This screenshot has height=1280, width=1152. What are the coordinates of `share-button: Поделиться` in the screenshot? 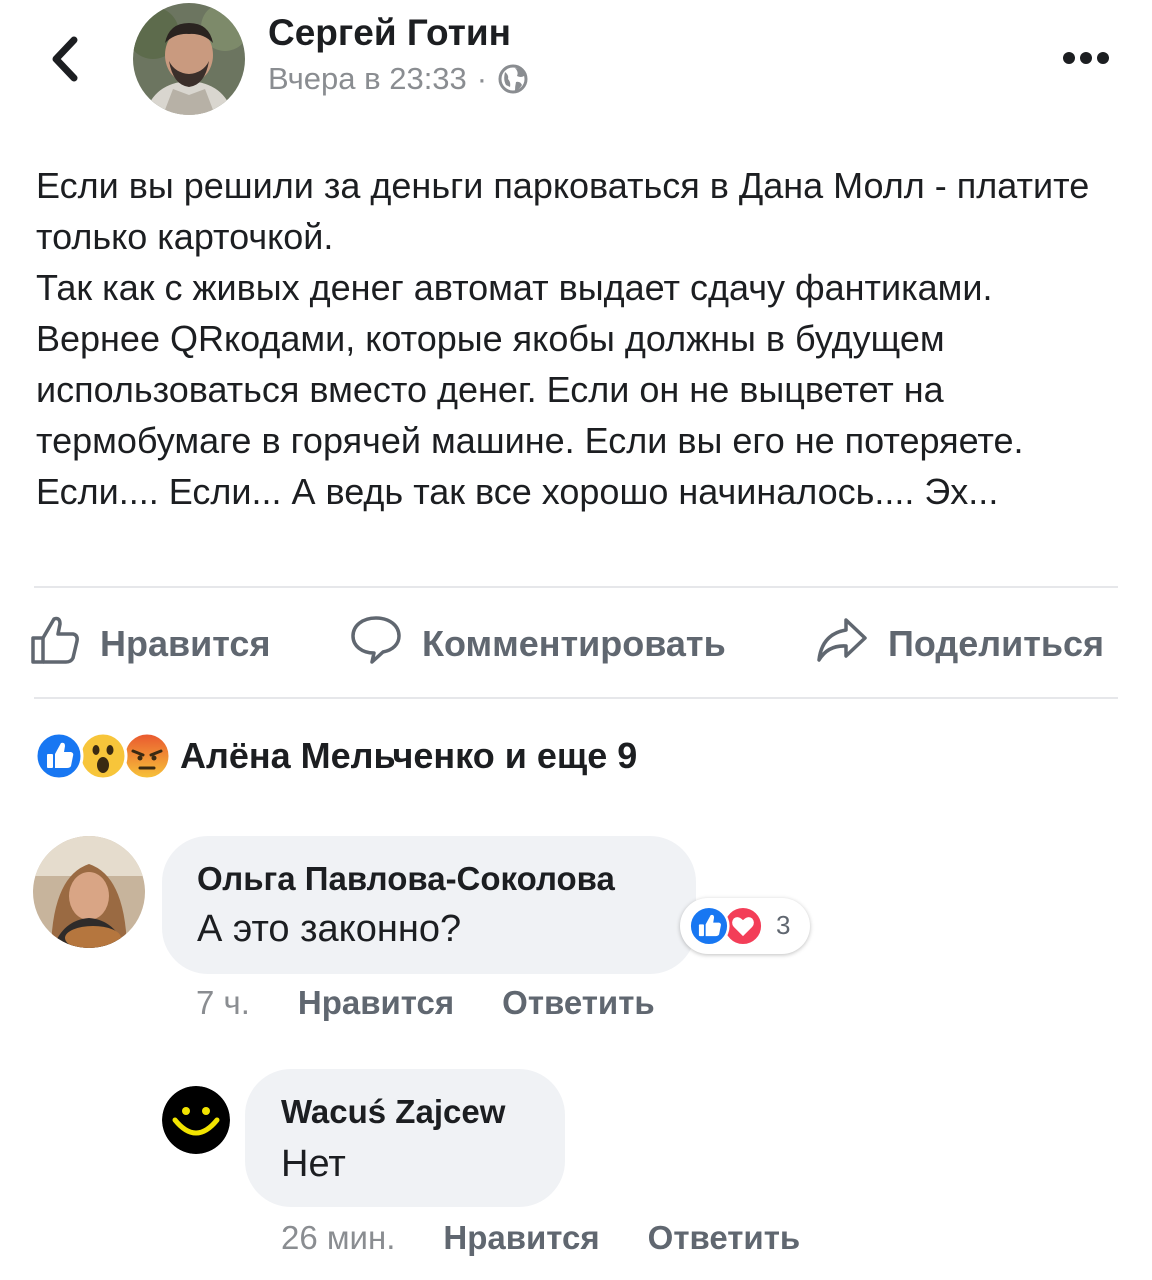 It's located at (960, 644).